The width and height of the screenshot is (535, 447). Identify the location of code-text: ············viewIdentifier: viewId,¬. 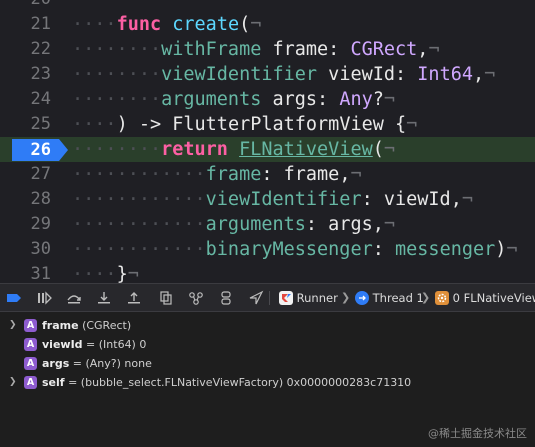
(272, 199).